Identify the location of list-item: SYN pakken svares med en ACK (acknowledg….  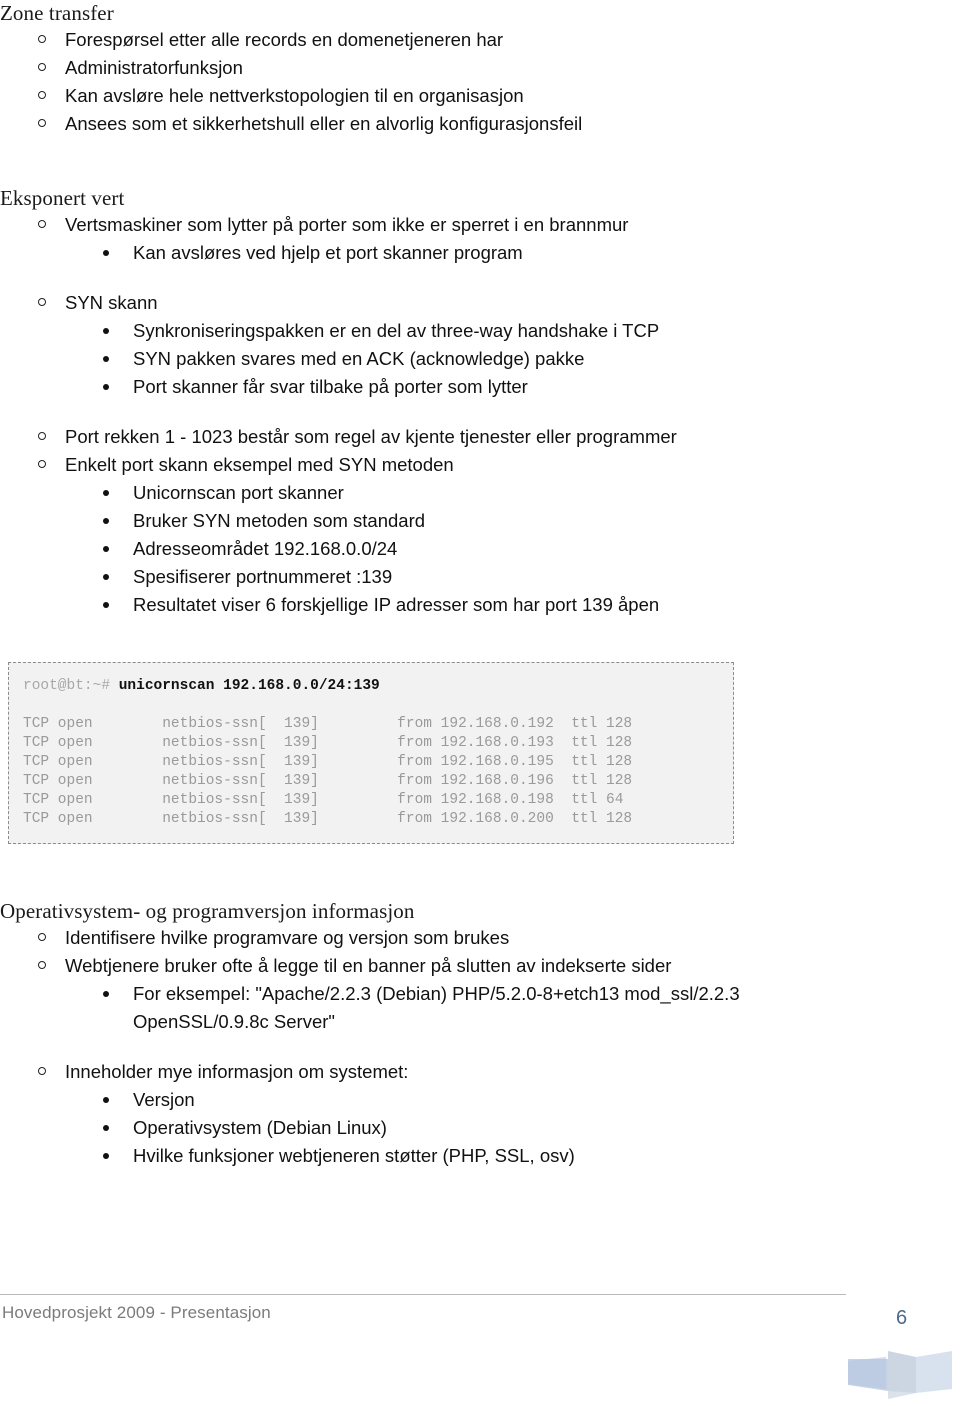
(480, 359).